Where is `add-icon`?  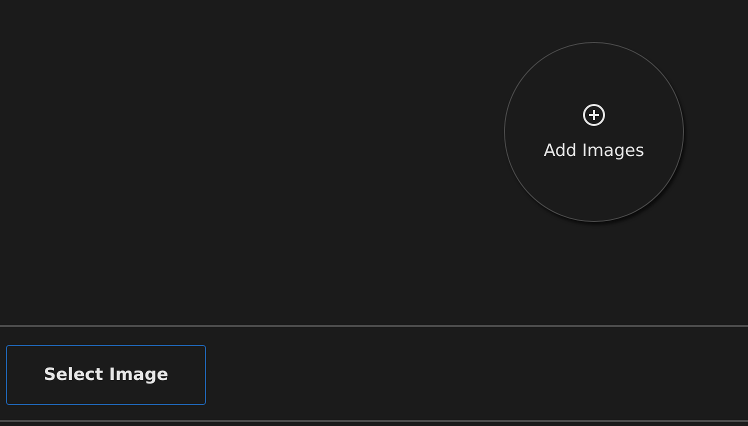
add-icon is located at coordinates (594, 115).